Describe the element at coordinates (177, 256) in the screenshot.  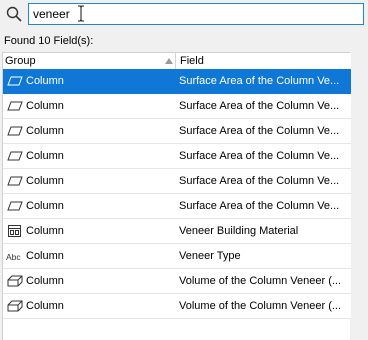
I see `list-row: Abc Column Veneer Type` at that location.